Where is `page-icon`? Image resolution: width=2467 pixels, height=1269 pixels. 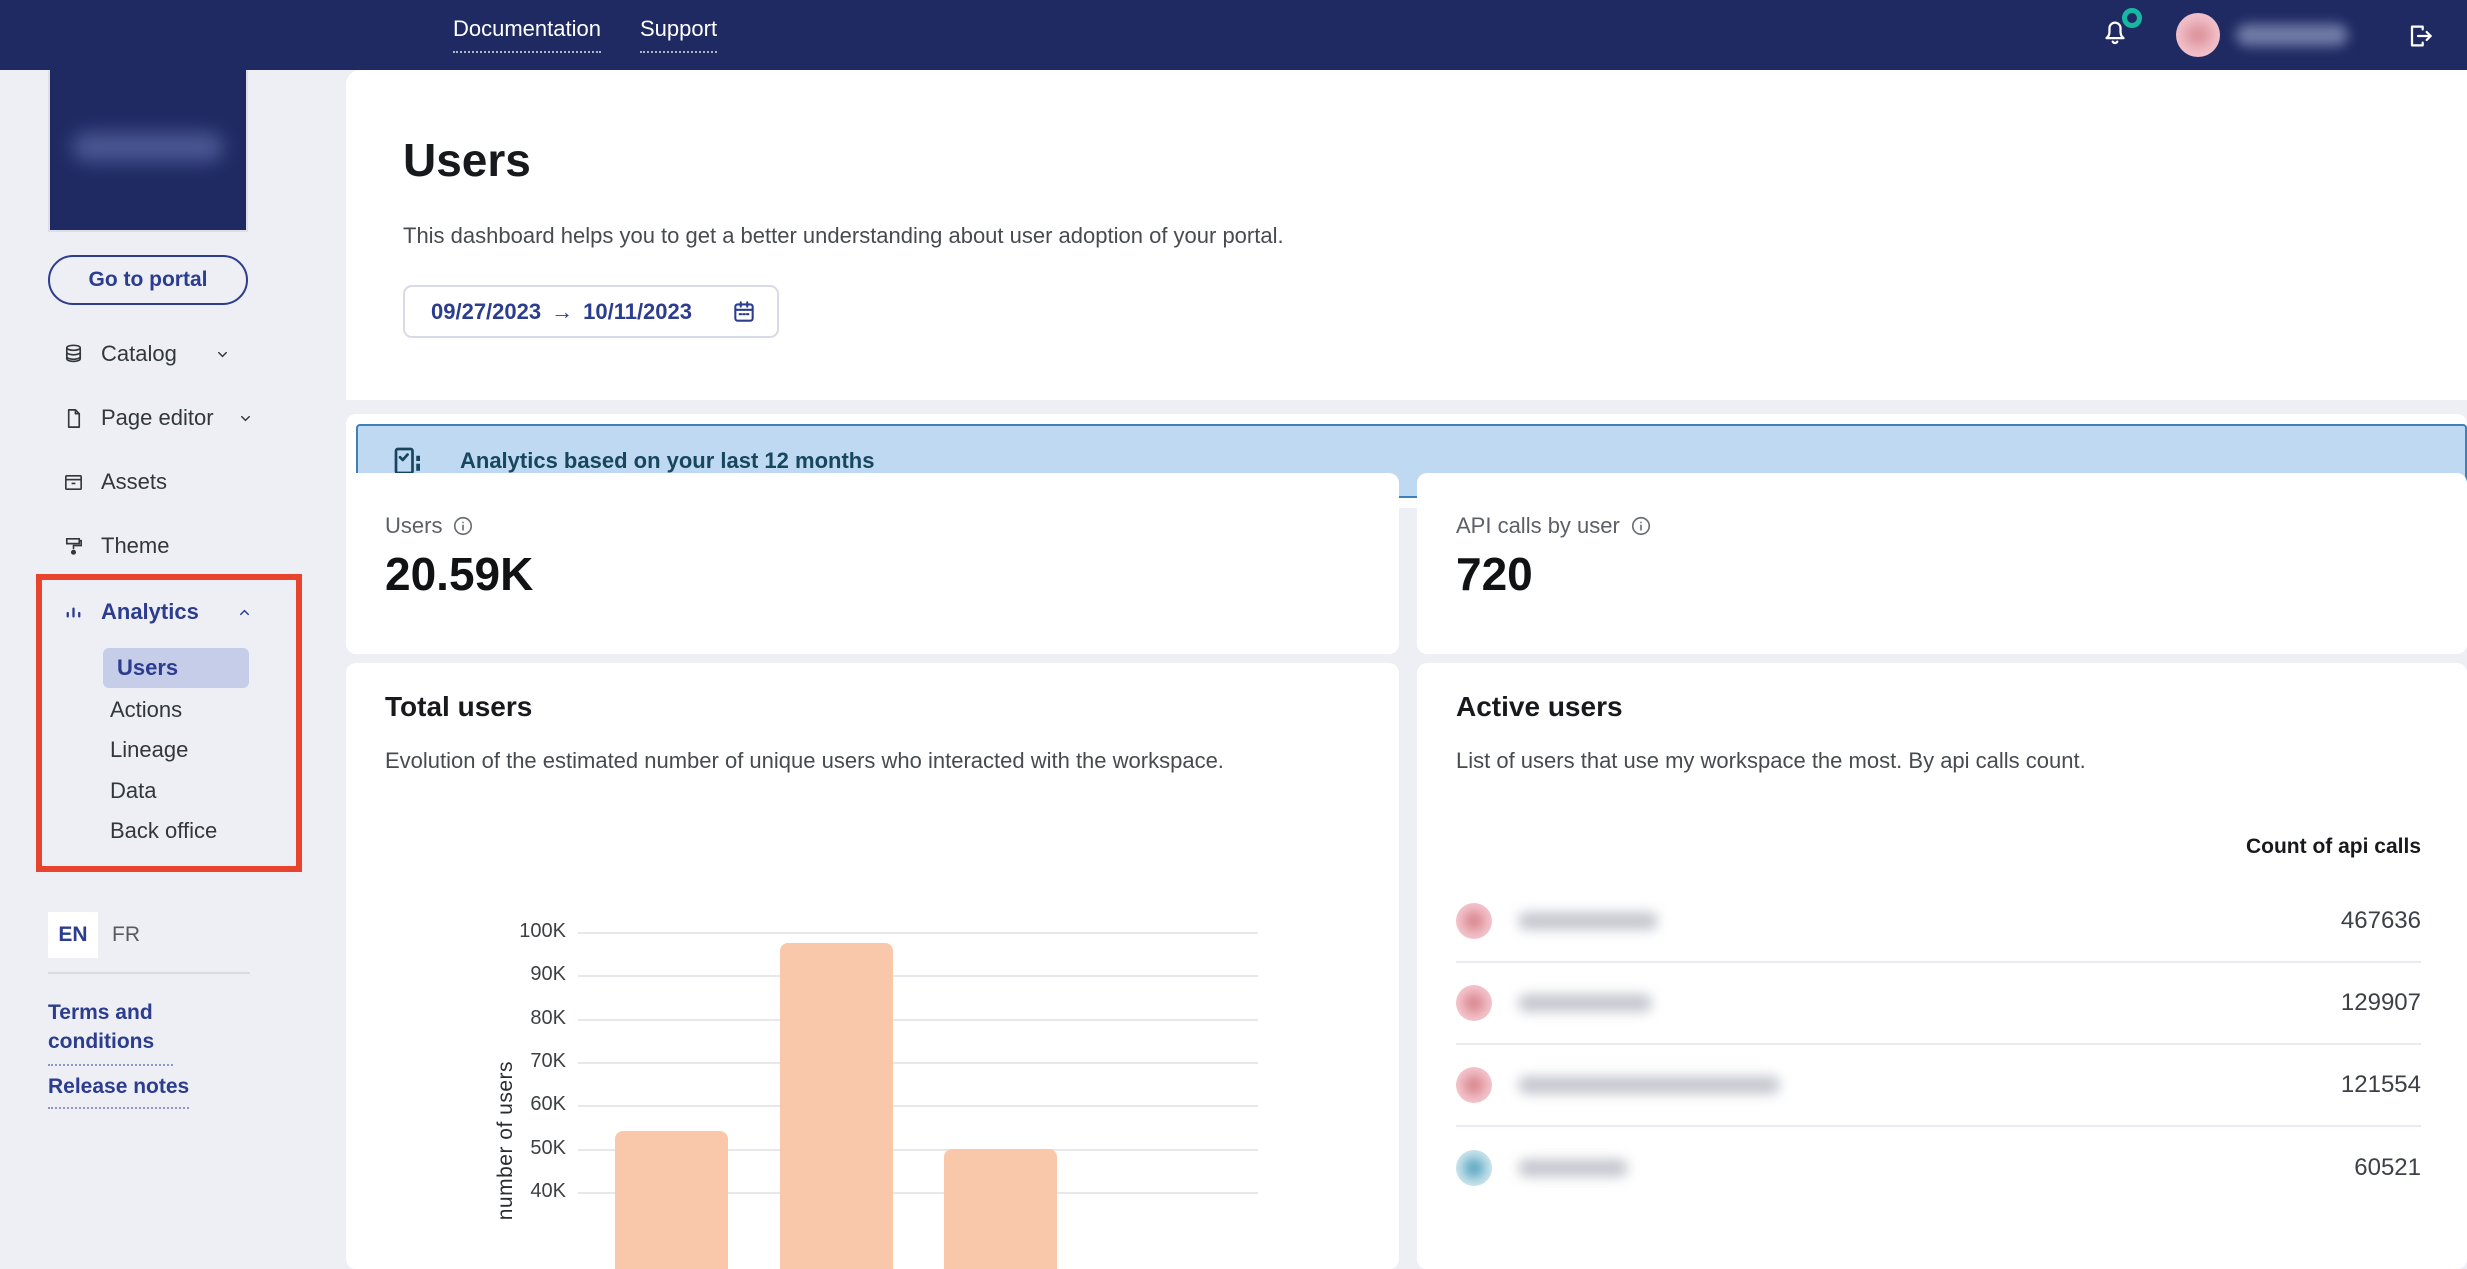
page-icon is located at coordinates (74, 418).